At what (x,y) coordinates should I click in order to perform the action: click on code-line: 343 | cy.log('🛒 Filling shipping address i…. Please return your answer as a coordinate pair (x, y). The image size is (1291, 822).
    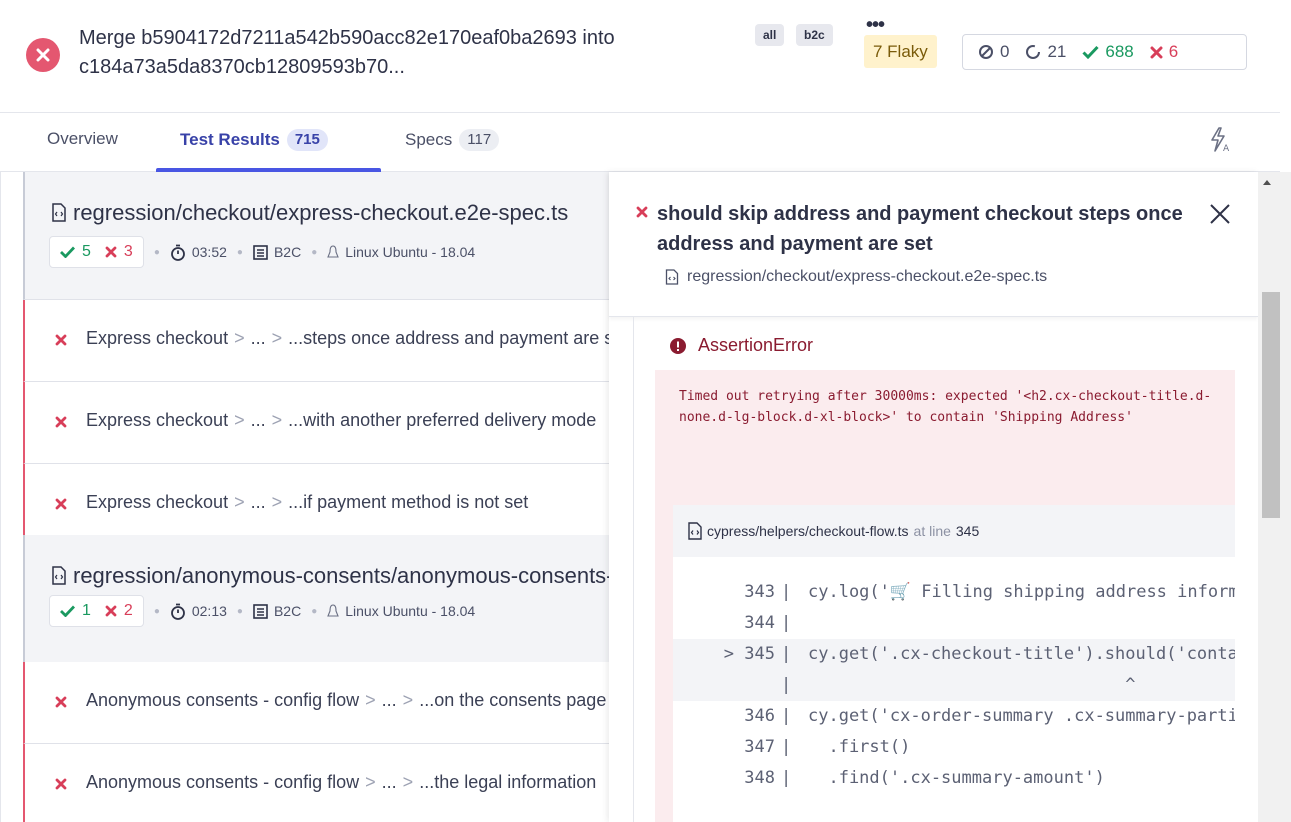
    Looking at the image, I should click on (989, 592).